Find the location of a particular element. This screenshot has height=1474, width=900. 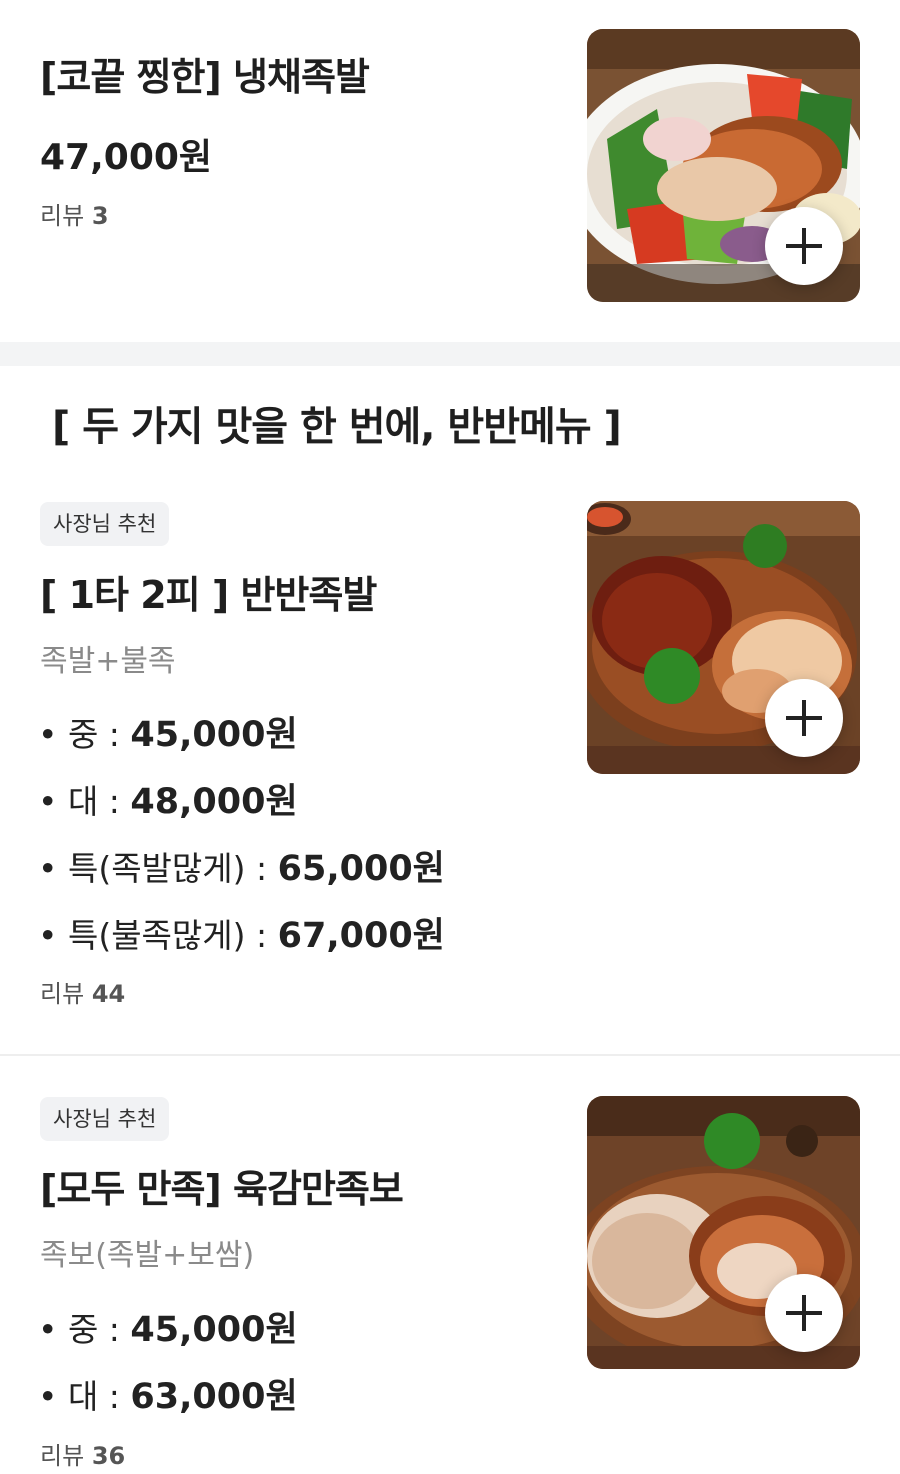

owner-recommend-badge: 사장님 추천 is located at coordinates (105, 1119).